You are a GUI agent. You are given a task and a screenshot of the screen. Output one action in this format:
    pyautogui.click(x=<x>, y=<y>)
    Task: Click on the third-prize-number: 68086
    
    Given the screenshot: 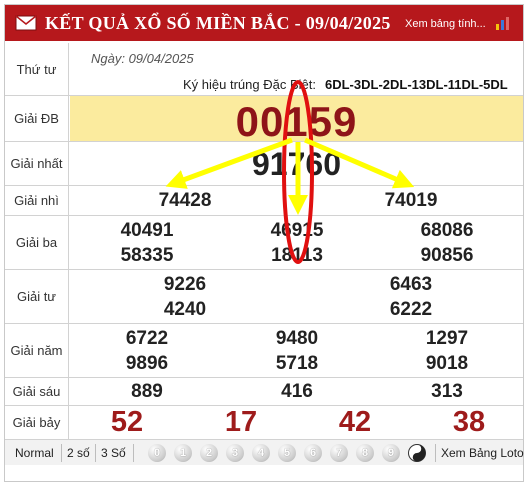 What is the action you would take?
    pyautogui.click(x=447, y=230)
    